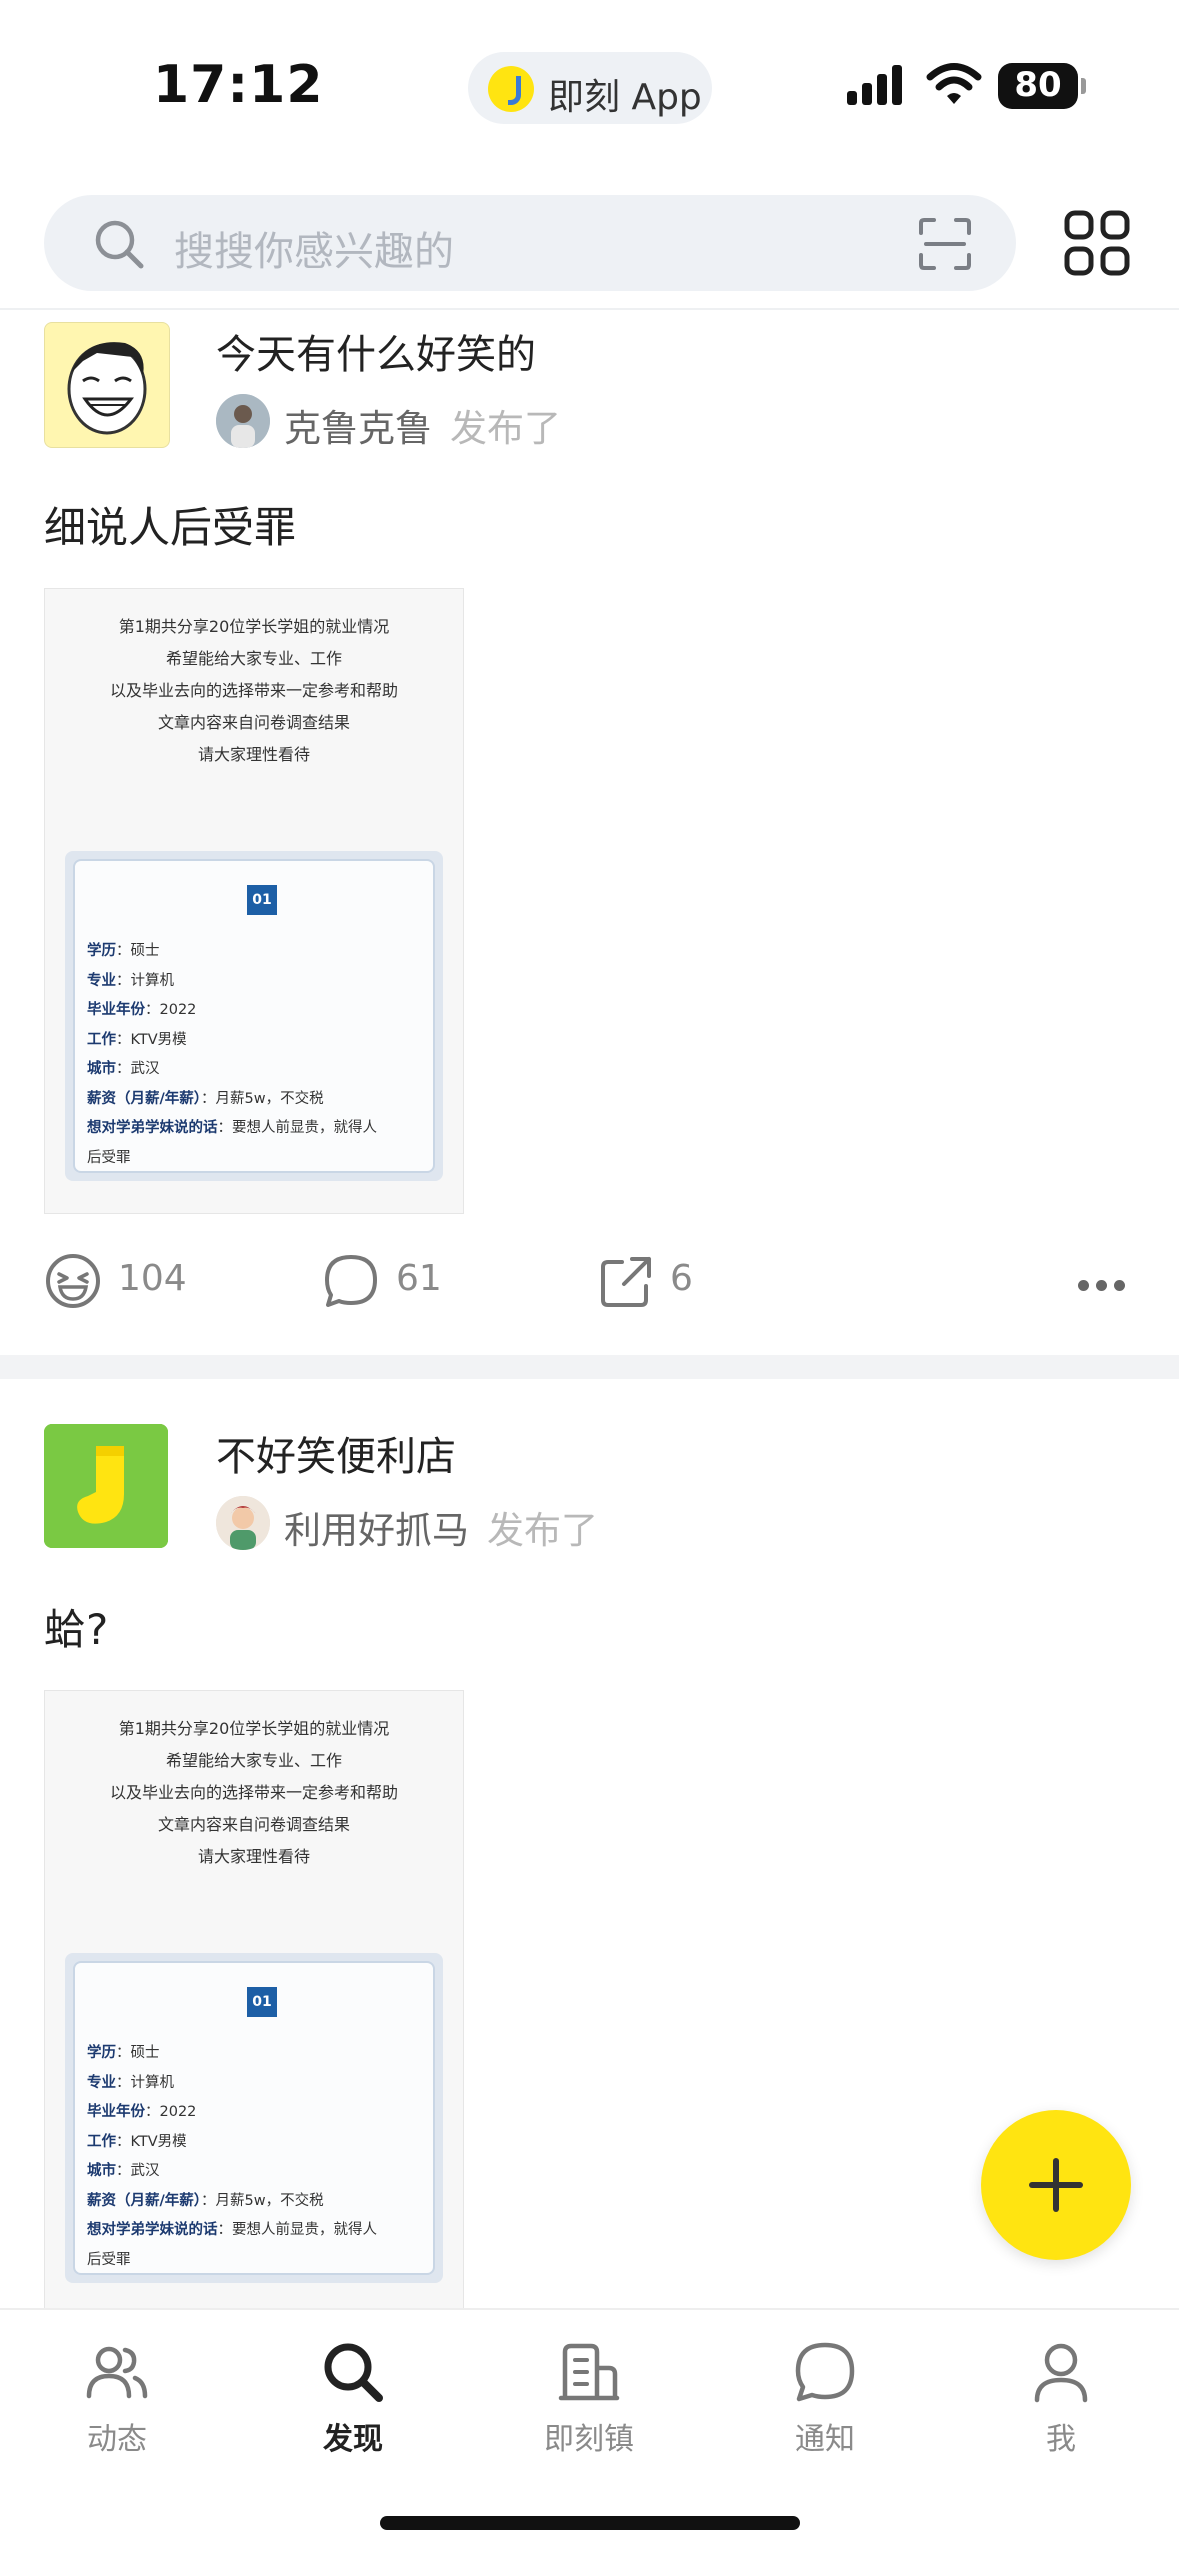 The width and height of the screenshot is (1179, 2558). I want to click on search-placeholder: 搜搜你感兴趣的, so click(314, 252).